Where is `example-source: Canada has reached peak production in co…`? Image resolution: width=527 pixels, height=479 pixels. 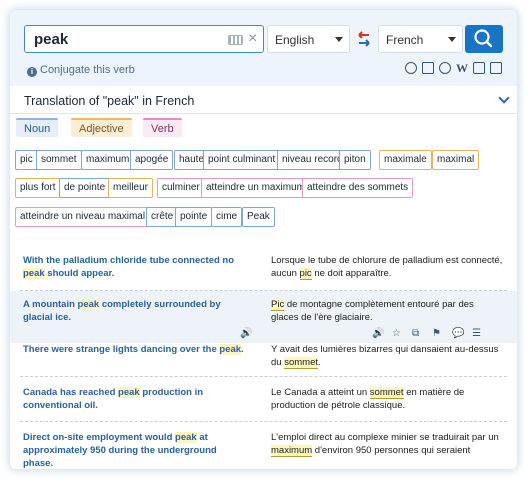
example-source: Canada has reached peak production in co… is located at coordinates (113, 399).